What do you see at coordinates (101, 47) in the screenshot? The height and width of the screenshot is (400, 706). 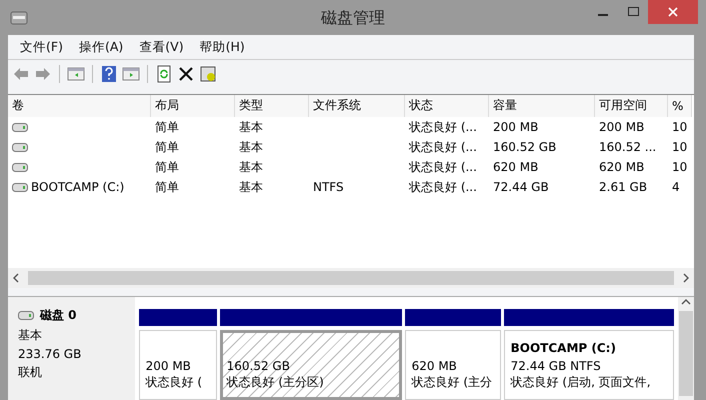 I see `menu-item: 操作(A)` at bounding box center [101, 47].